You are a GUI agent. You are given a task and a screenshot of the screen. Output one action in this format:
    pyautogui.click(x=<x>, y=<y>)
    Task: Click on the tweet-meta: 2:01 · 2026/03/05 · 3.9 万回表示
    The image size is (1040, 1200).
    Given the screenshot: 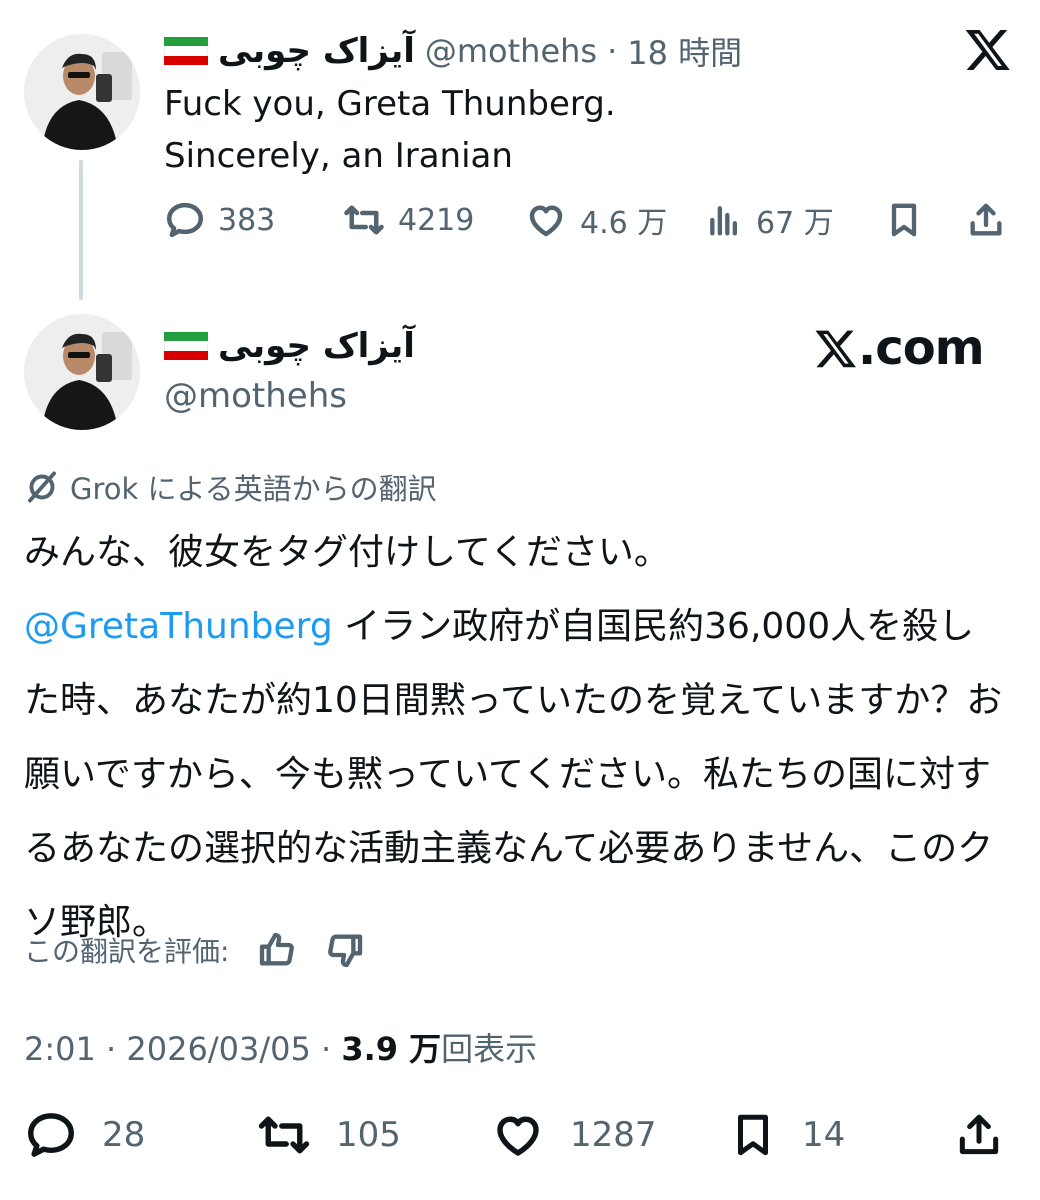 What is the action you would take?
    pyautogui.click(x=280, y=1047)
    